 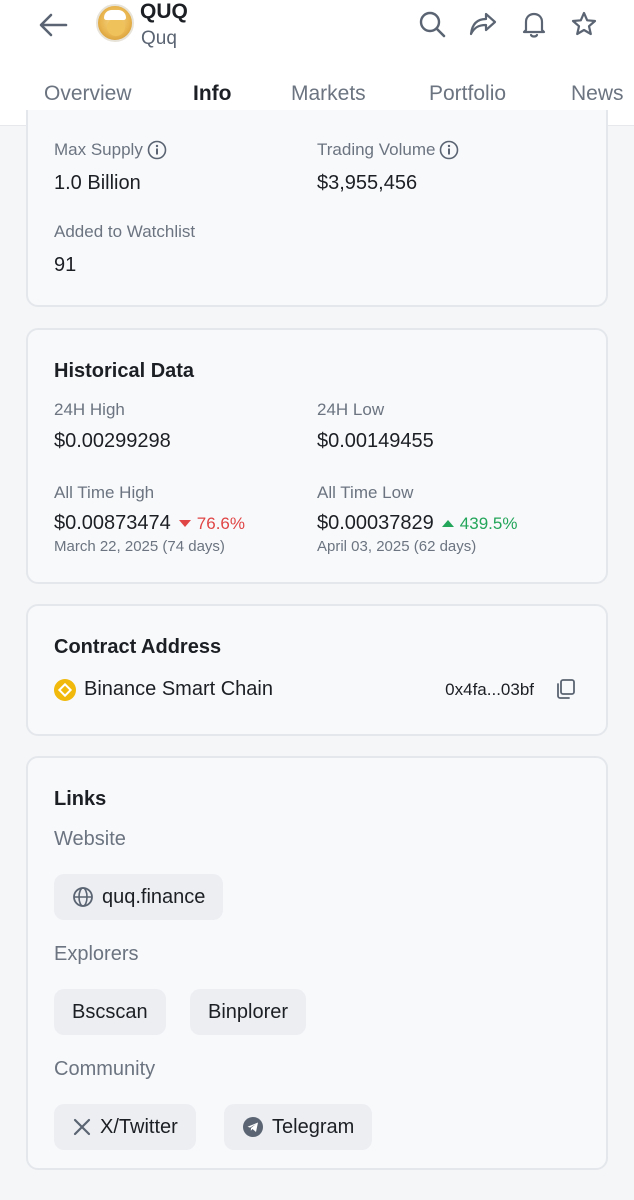 I want to click on ath-label: All Time High, so click(x=104, y=492).